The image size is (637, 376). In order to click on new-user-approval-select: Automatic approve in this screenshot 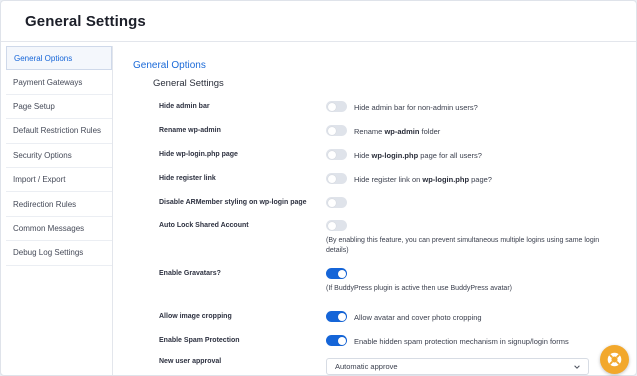, I will do `click(457, 366)`.